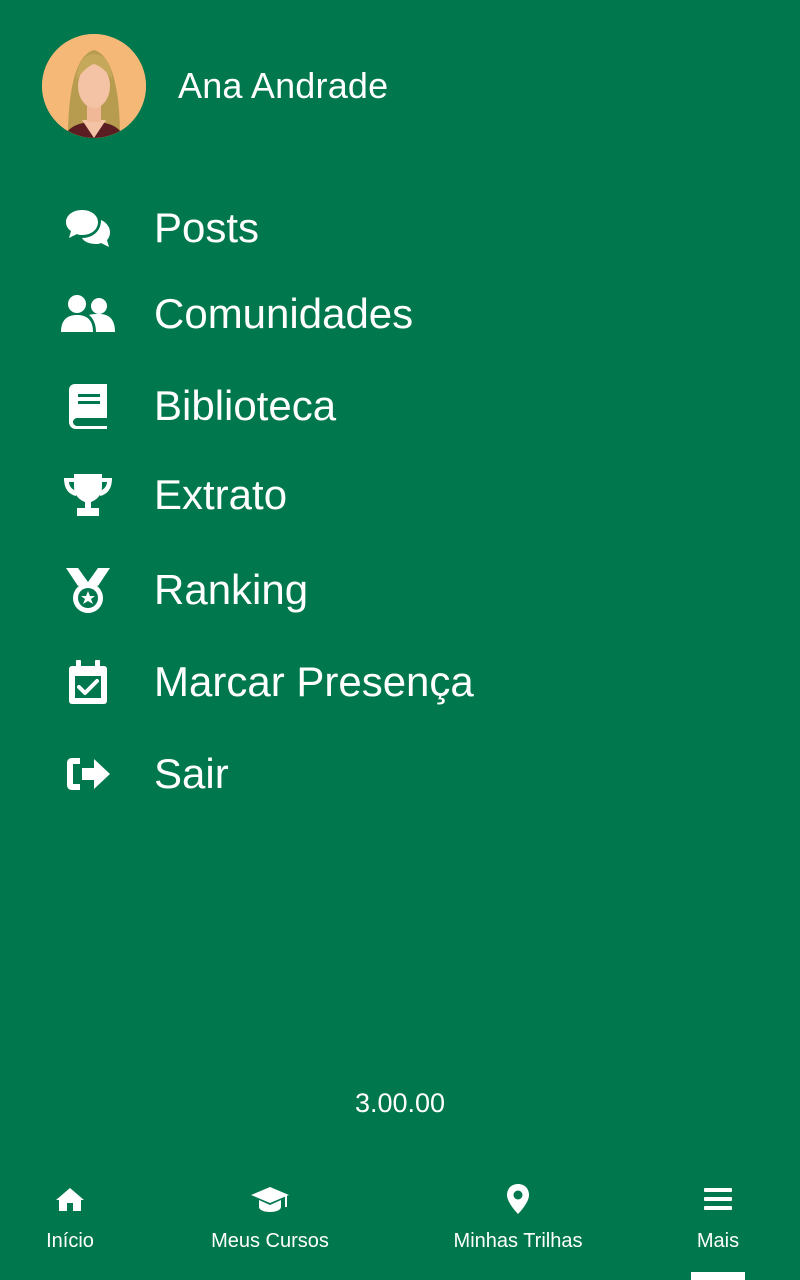 The image size is (800, 1280). I want to click on nav-label: Mais, so click(718, 1241).